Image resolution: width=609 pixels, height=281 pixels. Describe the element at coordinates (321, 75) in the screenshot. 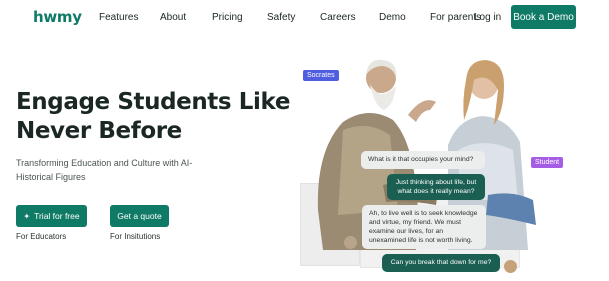

I see `socrates-tag: Socrates` at that location.